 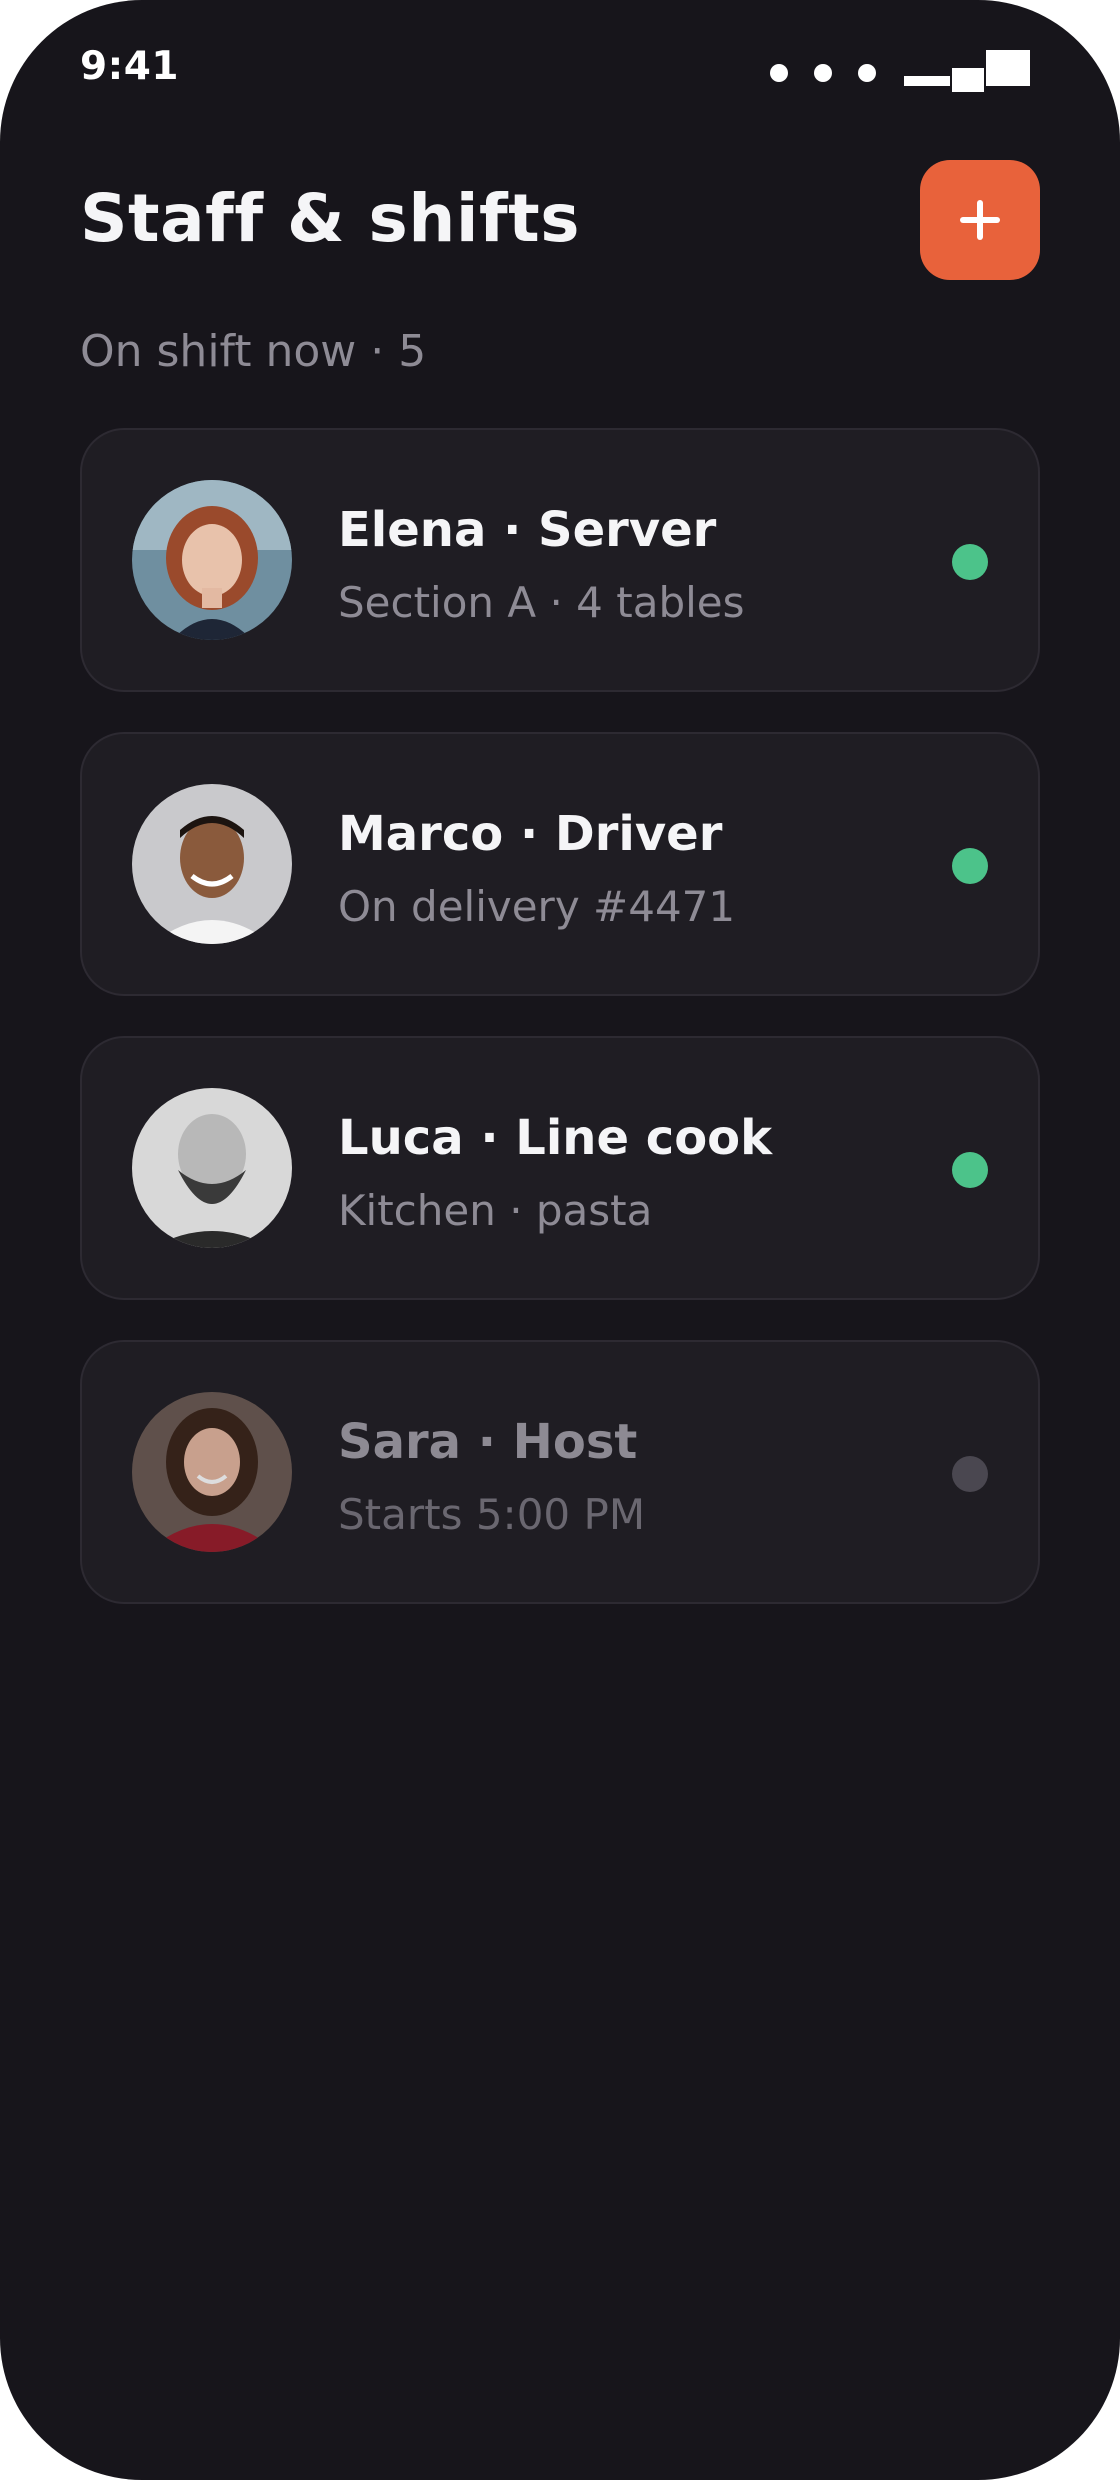 I want to click on battery-icon, so click(x=1008, y=68).